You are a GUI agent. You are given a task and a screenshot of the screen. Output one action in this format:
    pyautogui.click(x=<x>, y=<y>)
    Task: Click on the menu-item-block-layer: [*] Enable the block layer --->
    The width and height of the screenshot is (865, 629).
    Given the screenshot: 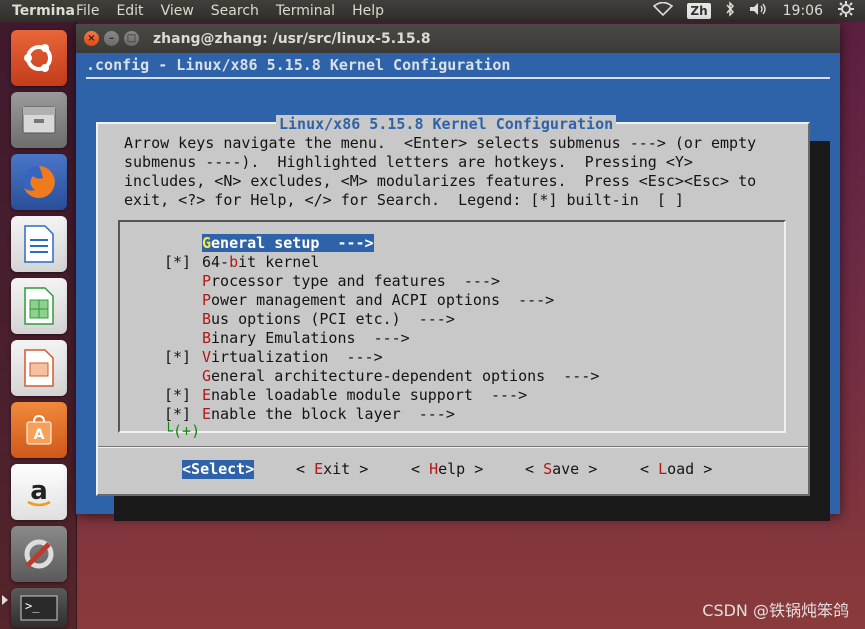 What is the action you would take?
    pyautogui.click(x=381, y=414)
    